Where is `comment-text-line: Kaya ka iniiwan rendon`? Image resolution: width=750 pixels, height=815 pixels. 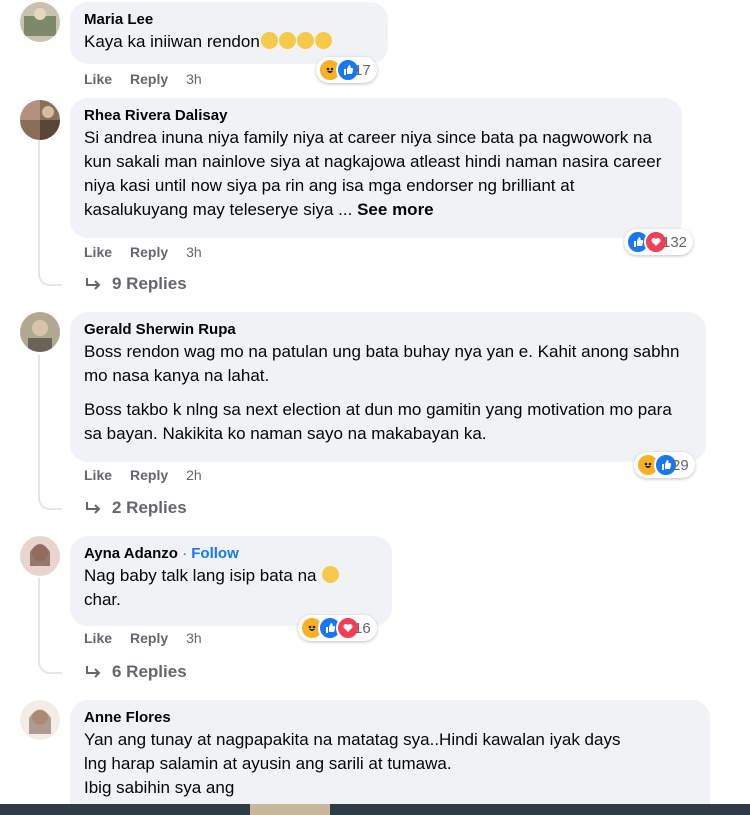 comment-text-line: Kaya ka iniiwan rendon is located at coordinates (172, 41).